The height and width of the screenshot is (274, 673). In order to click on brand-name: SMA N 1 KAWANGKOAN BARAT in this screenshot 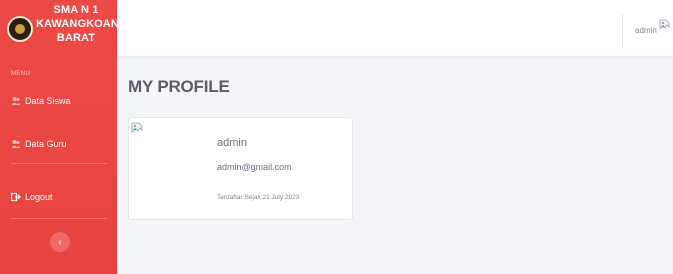, I will do `click(77, 24)`.